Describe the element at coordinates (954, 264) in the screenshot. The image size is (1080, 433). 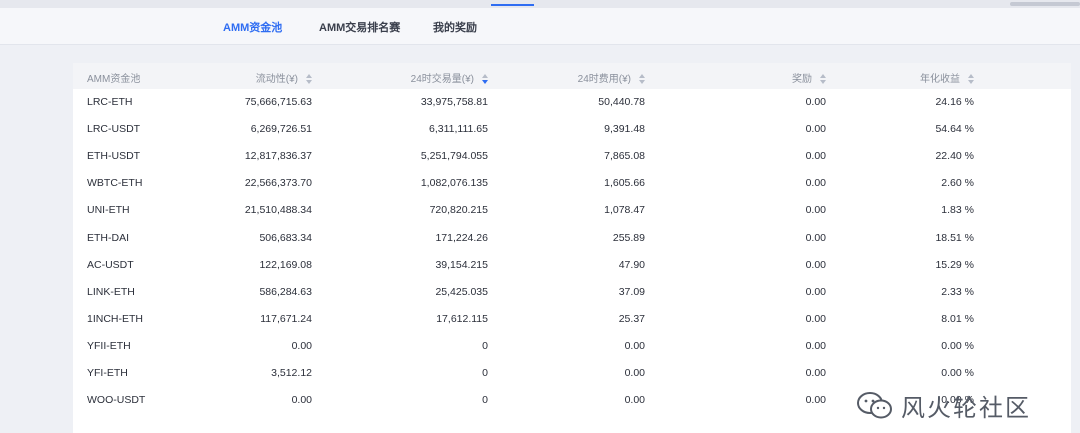
I see `apy-cell: 15.29 %` at that location.